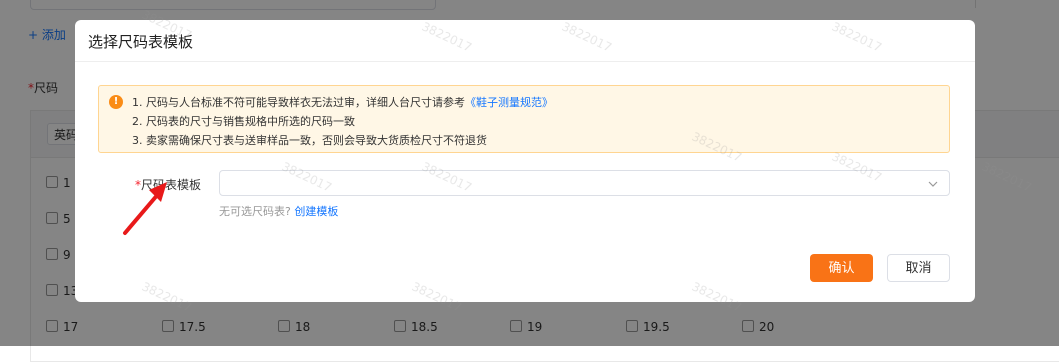  I want to click on alert-line-1: 1. 尺码与人台标准不符可能导致样衣无法过审，详细人台尺寸请参考《鞋子测量规范》, so click(342, 102).